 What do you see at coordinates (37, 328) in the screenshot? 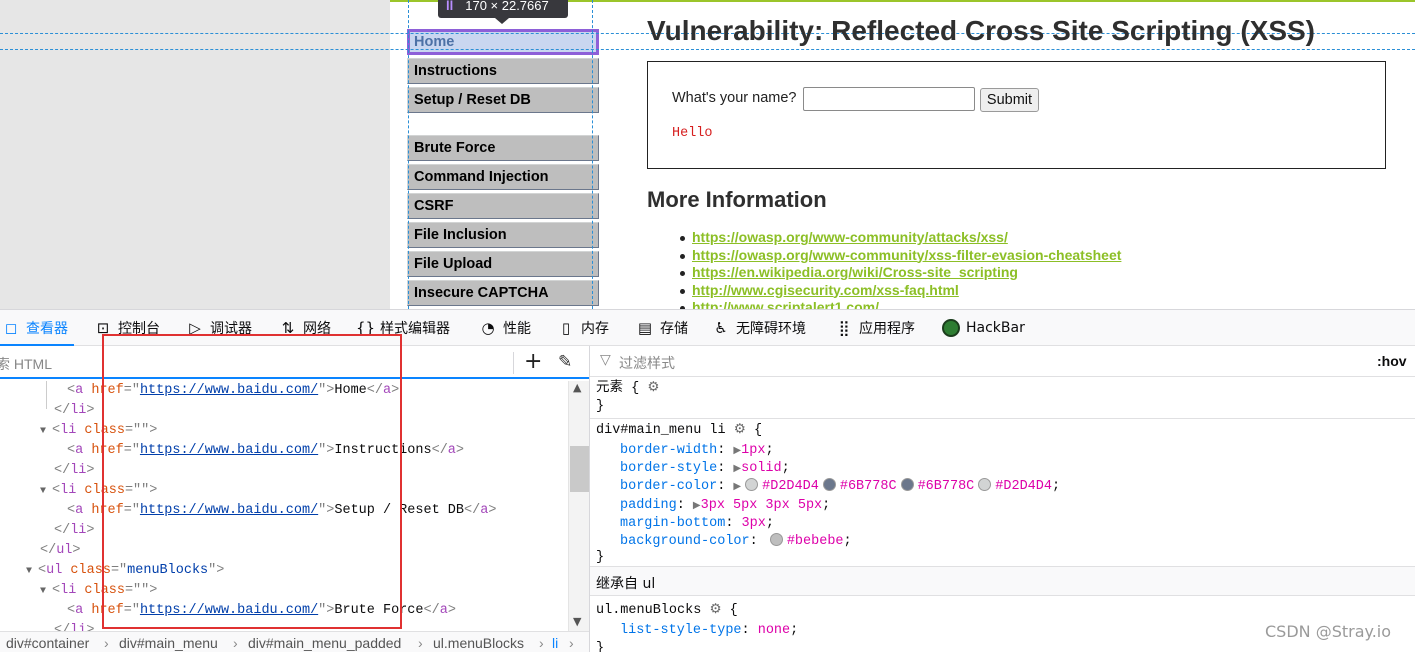
I see `tab-inspector: ◻ 查看器` at bounding box center [37, 328].